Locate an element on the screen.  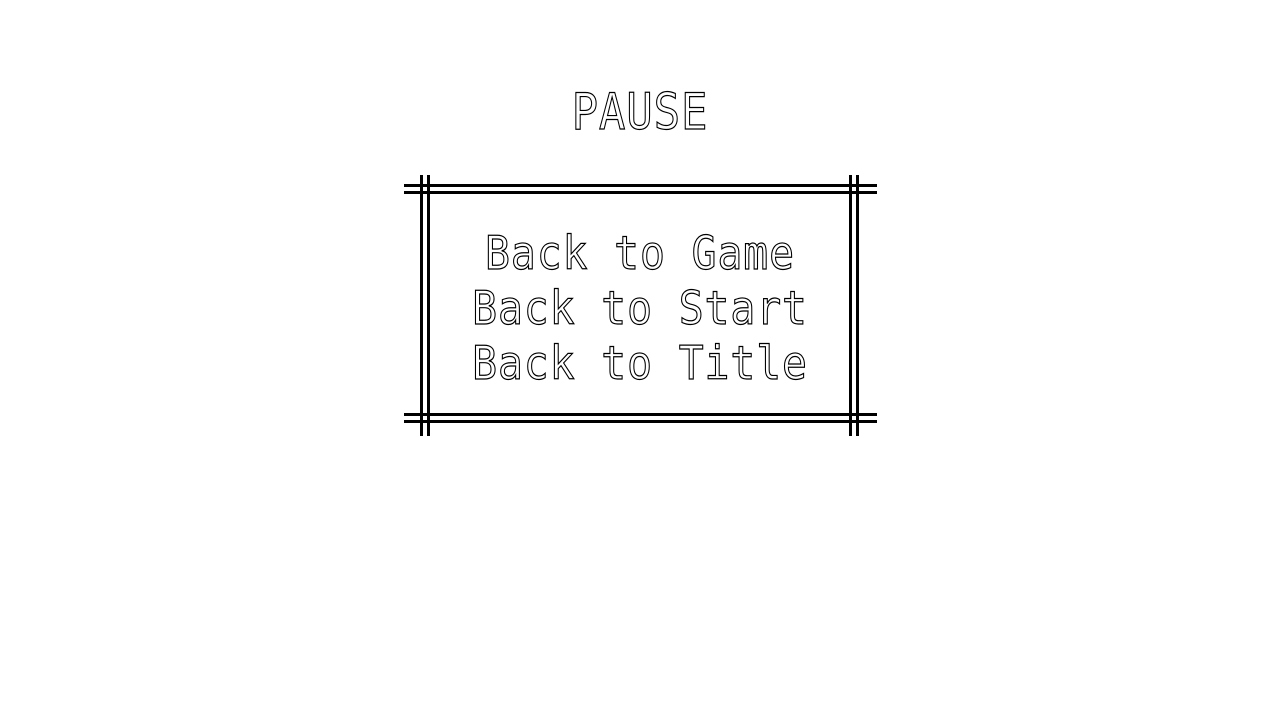
frame-top-inner-line is located at coordinates (640, 192).